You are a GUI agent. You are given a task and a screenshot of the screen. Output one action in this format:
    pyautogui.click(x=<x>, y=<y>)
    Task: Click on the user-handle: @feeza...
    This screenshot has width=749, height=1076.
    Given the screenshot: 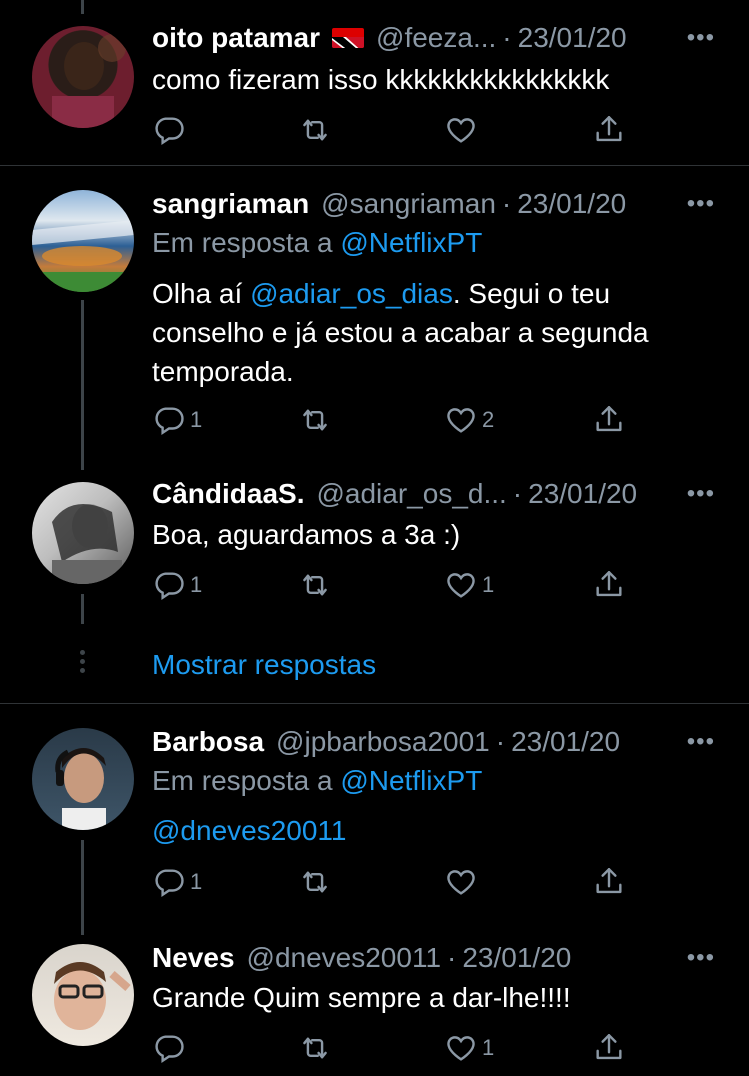 What is the action you would take?
    pyautogui.click(x=436, y=38)
    